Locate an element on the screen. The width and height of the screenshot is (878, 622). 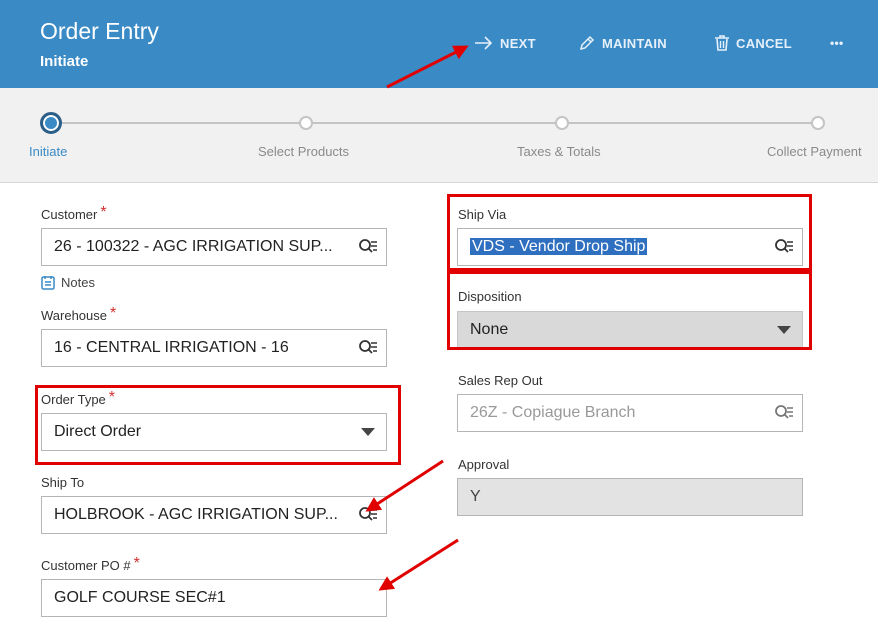
approval-value: Y is located at coordinates (475, 496).